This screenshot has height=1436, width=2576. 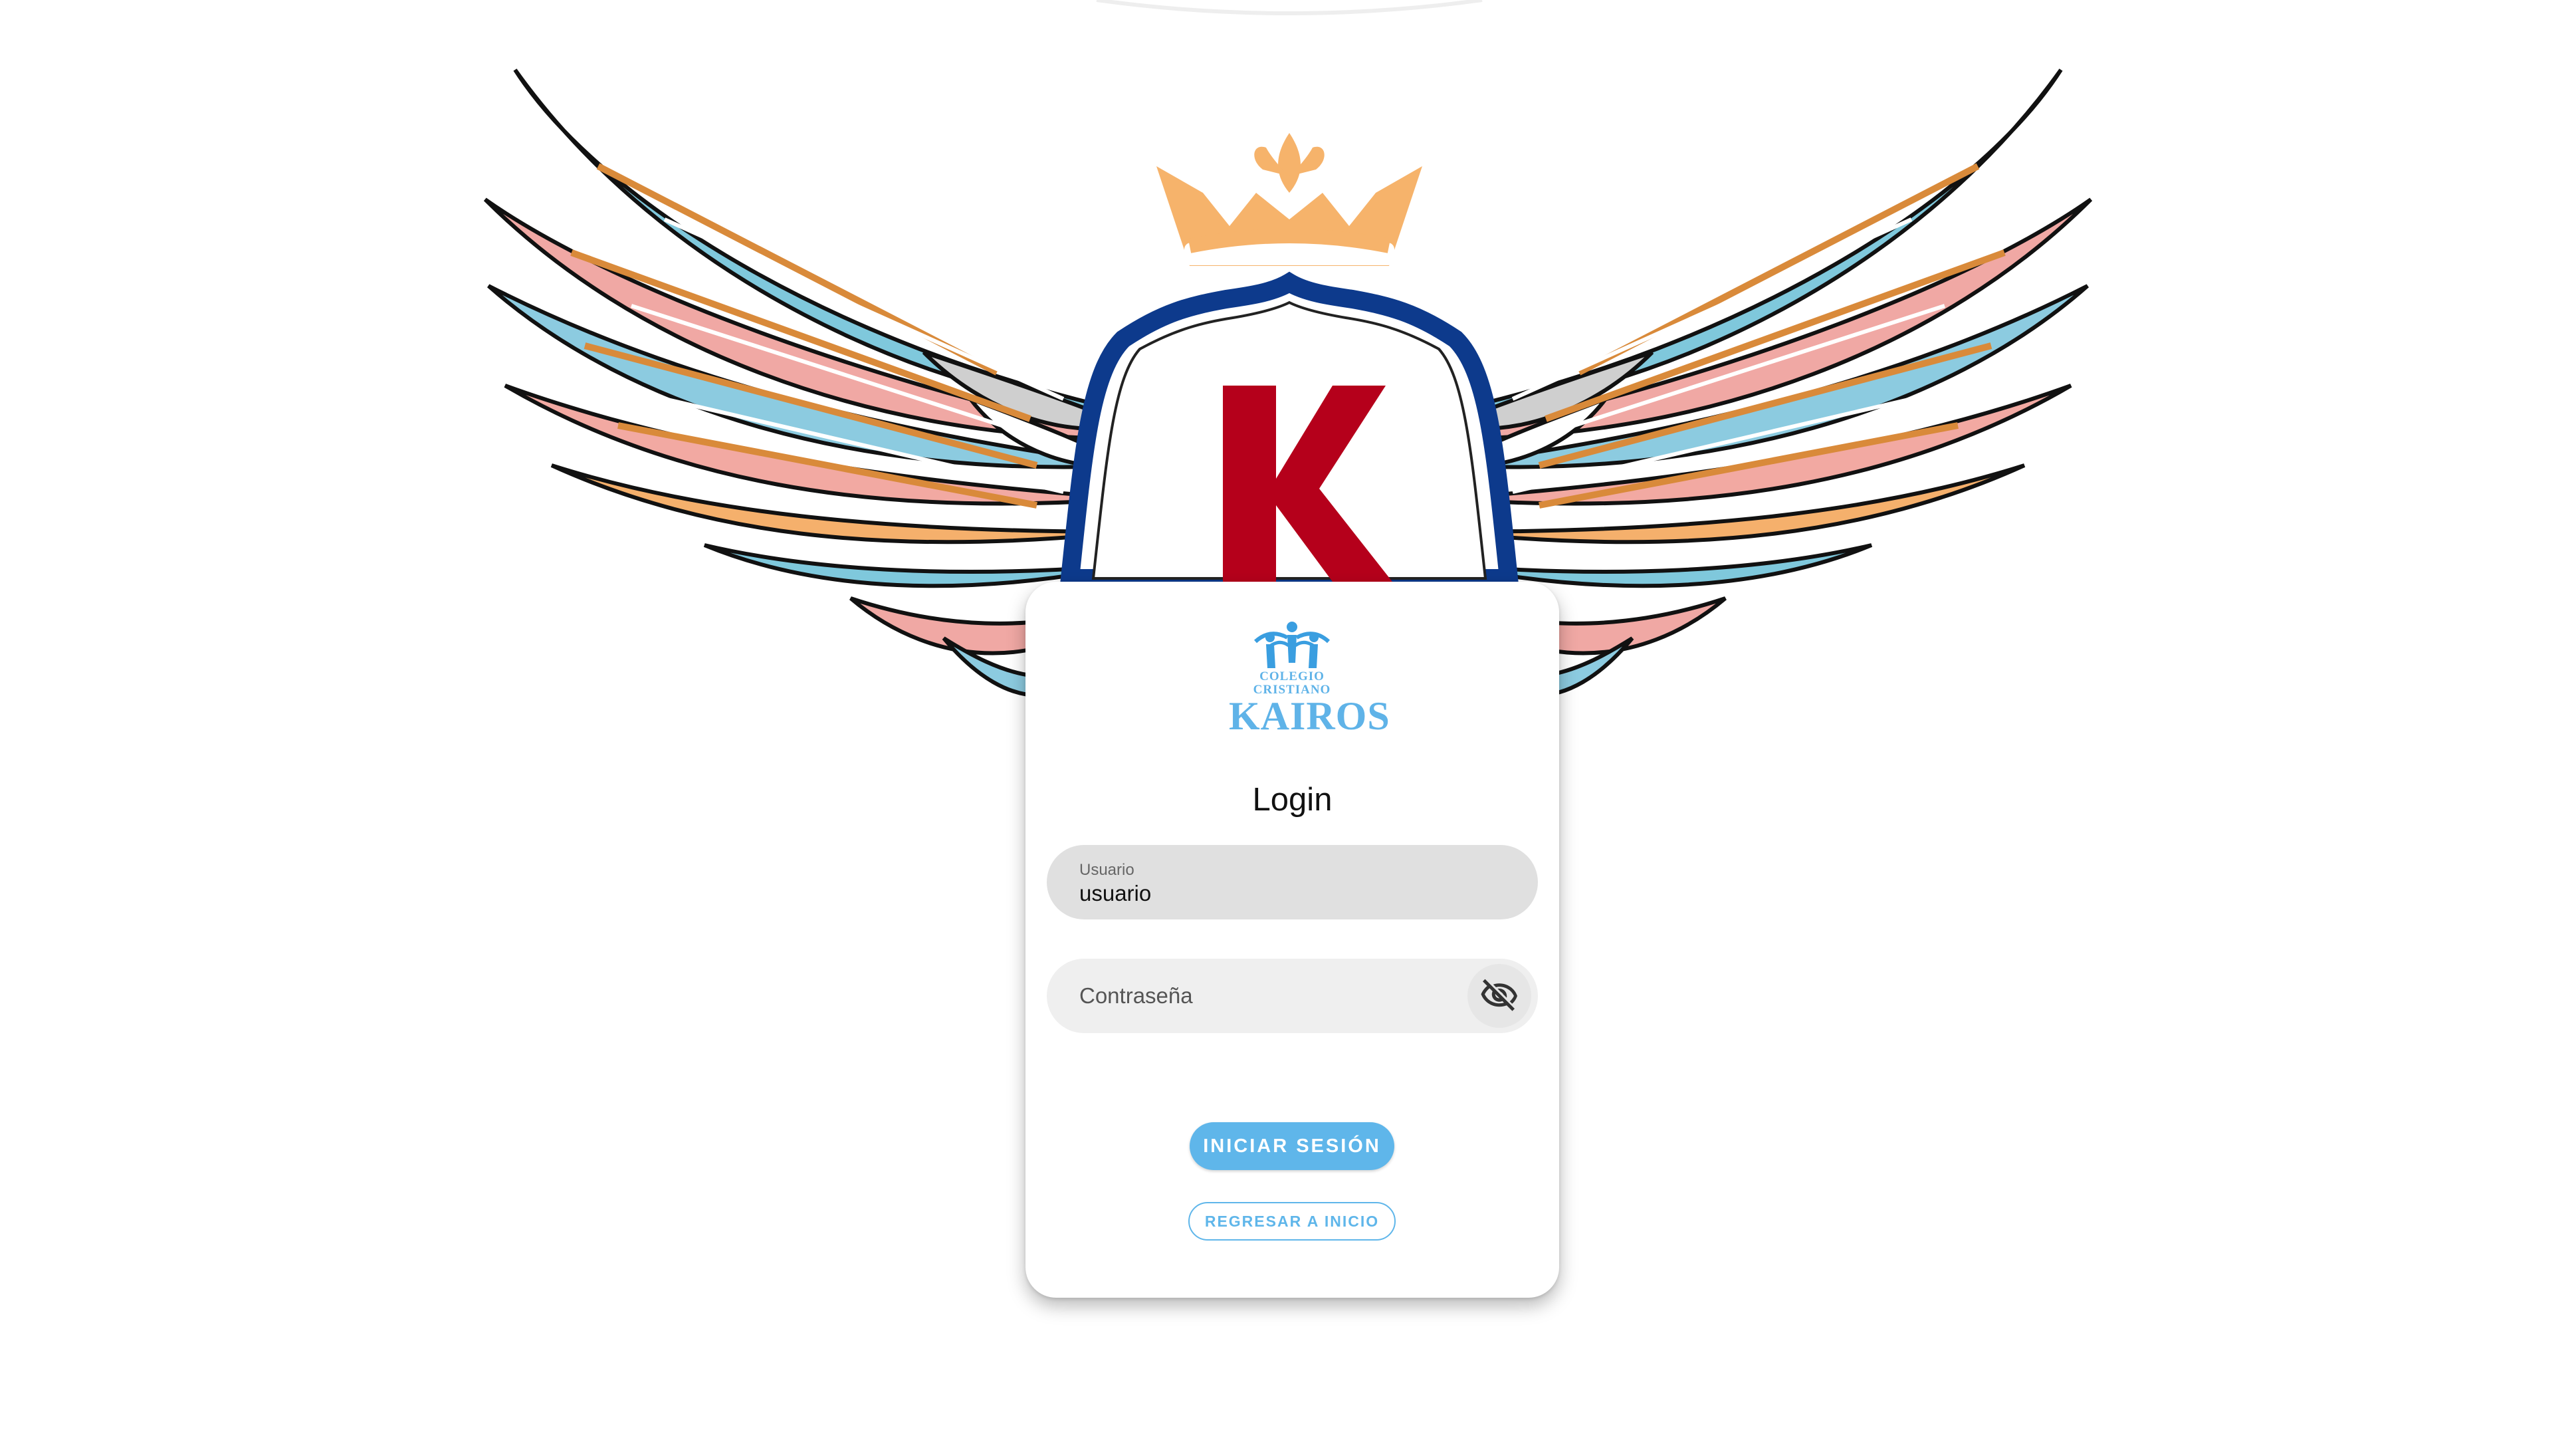 I want to click on password-field: Contraseña, so click(x=1292, y=996).